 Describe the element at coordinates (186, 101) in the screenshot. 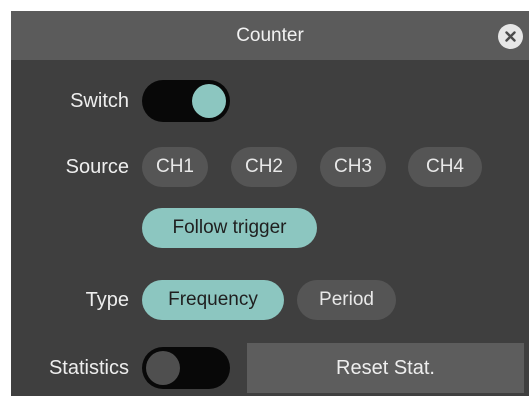

I see `switch-toggle` at that location.